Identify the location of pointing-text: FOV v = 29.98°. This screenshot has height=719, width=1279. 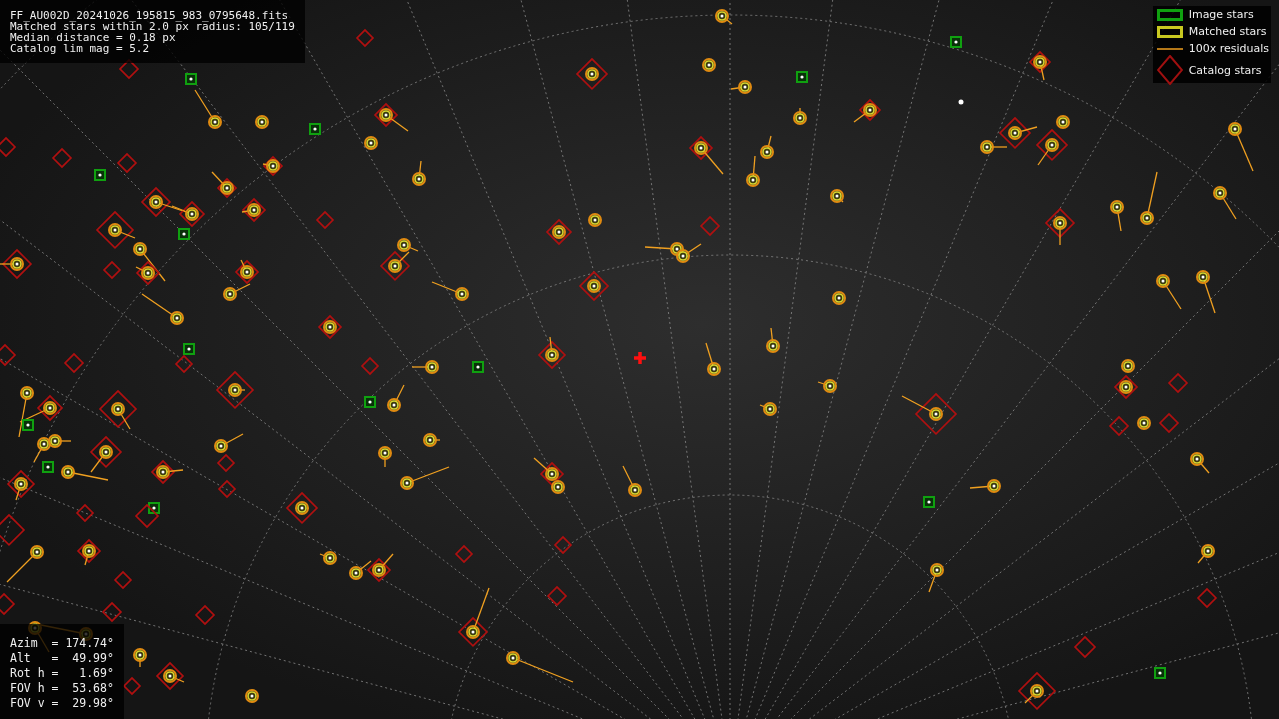
(62, 703).